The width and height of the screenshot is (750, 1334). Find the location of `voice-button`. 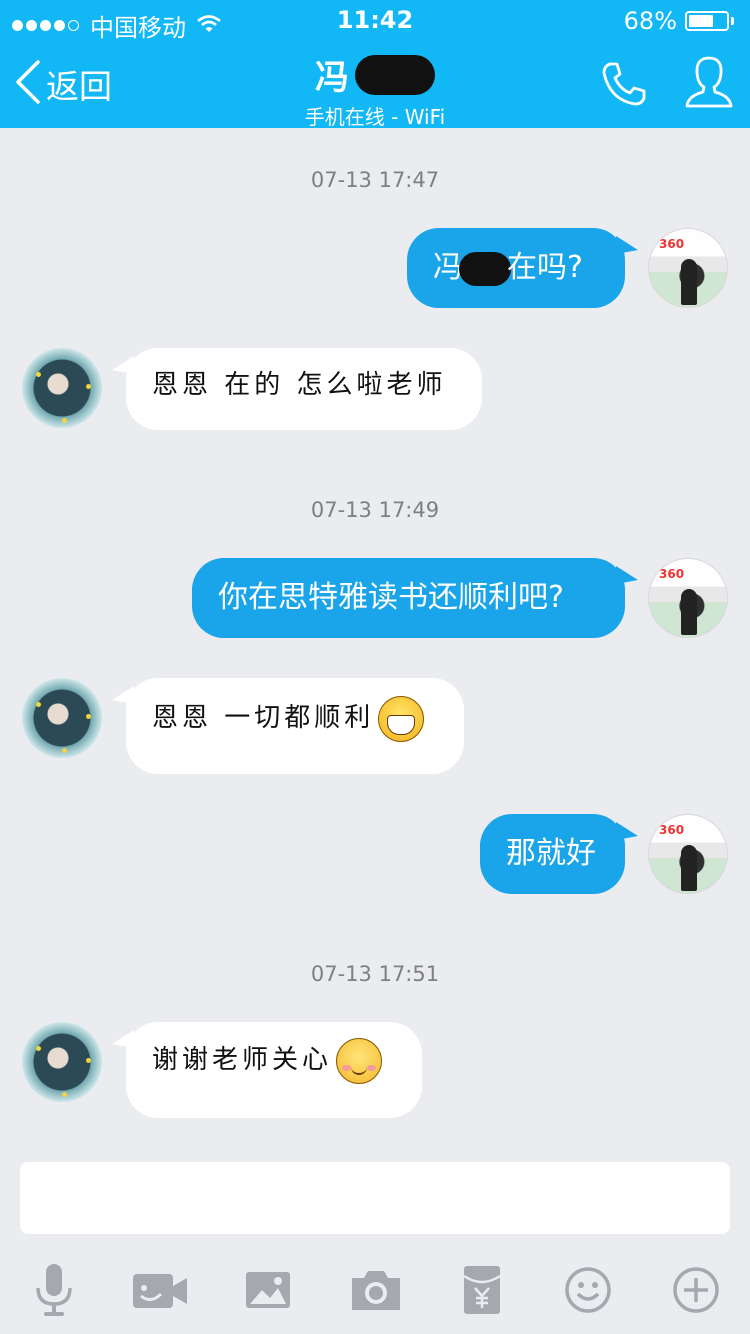

voice-button is located at coordinates (54, 1290).